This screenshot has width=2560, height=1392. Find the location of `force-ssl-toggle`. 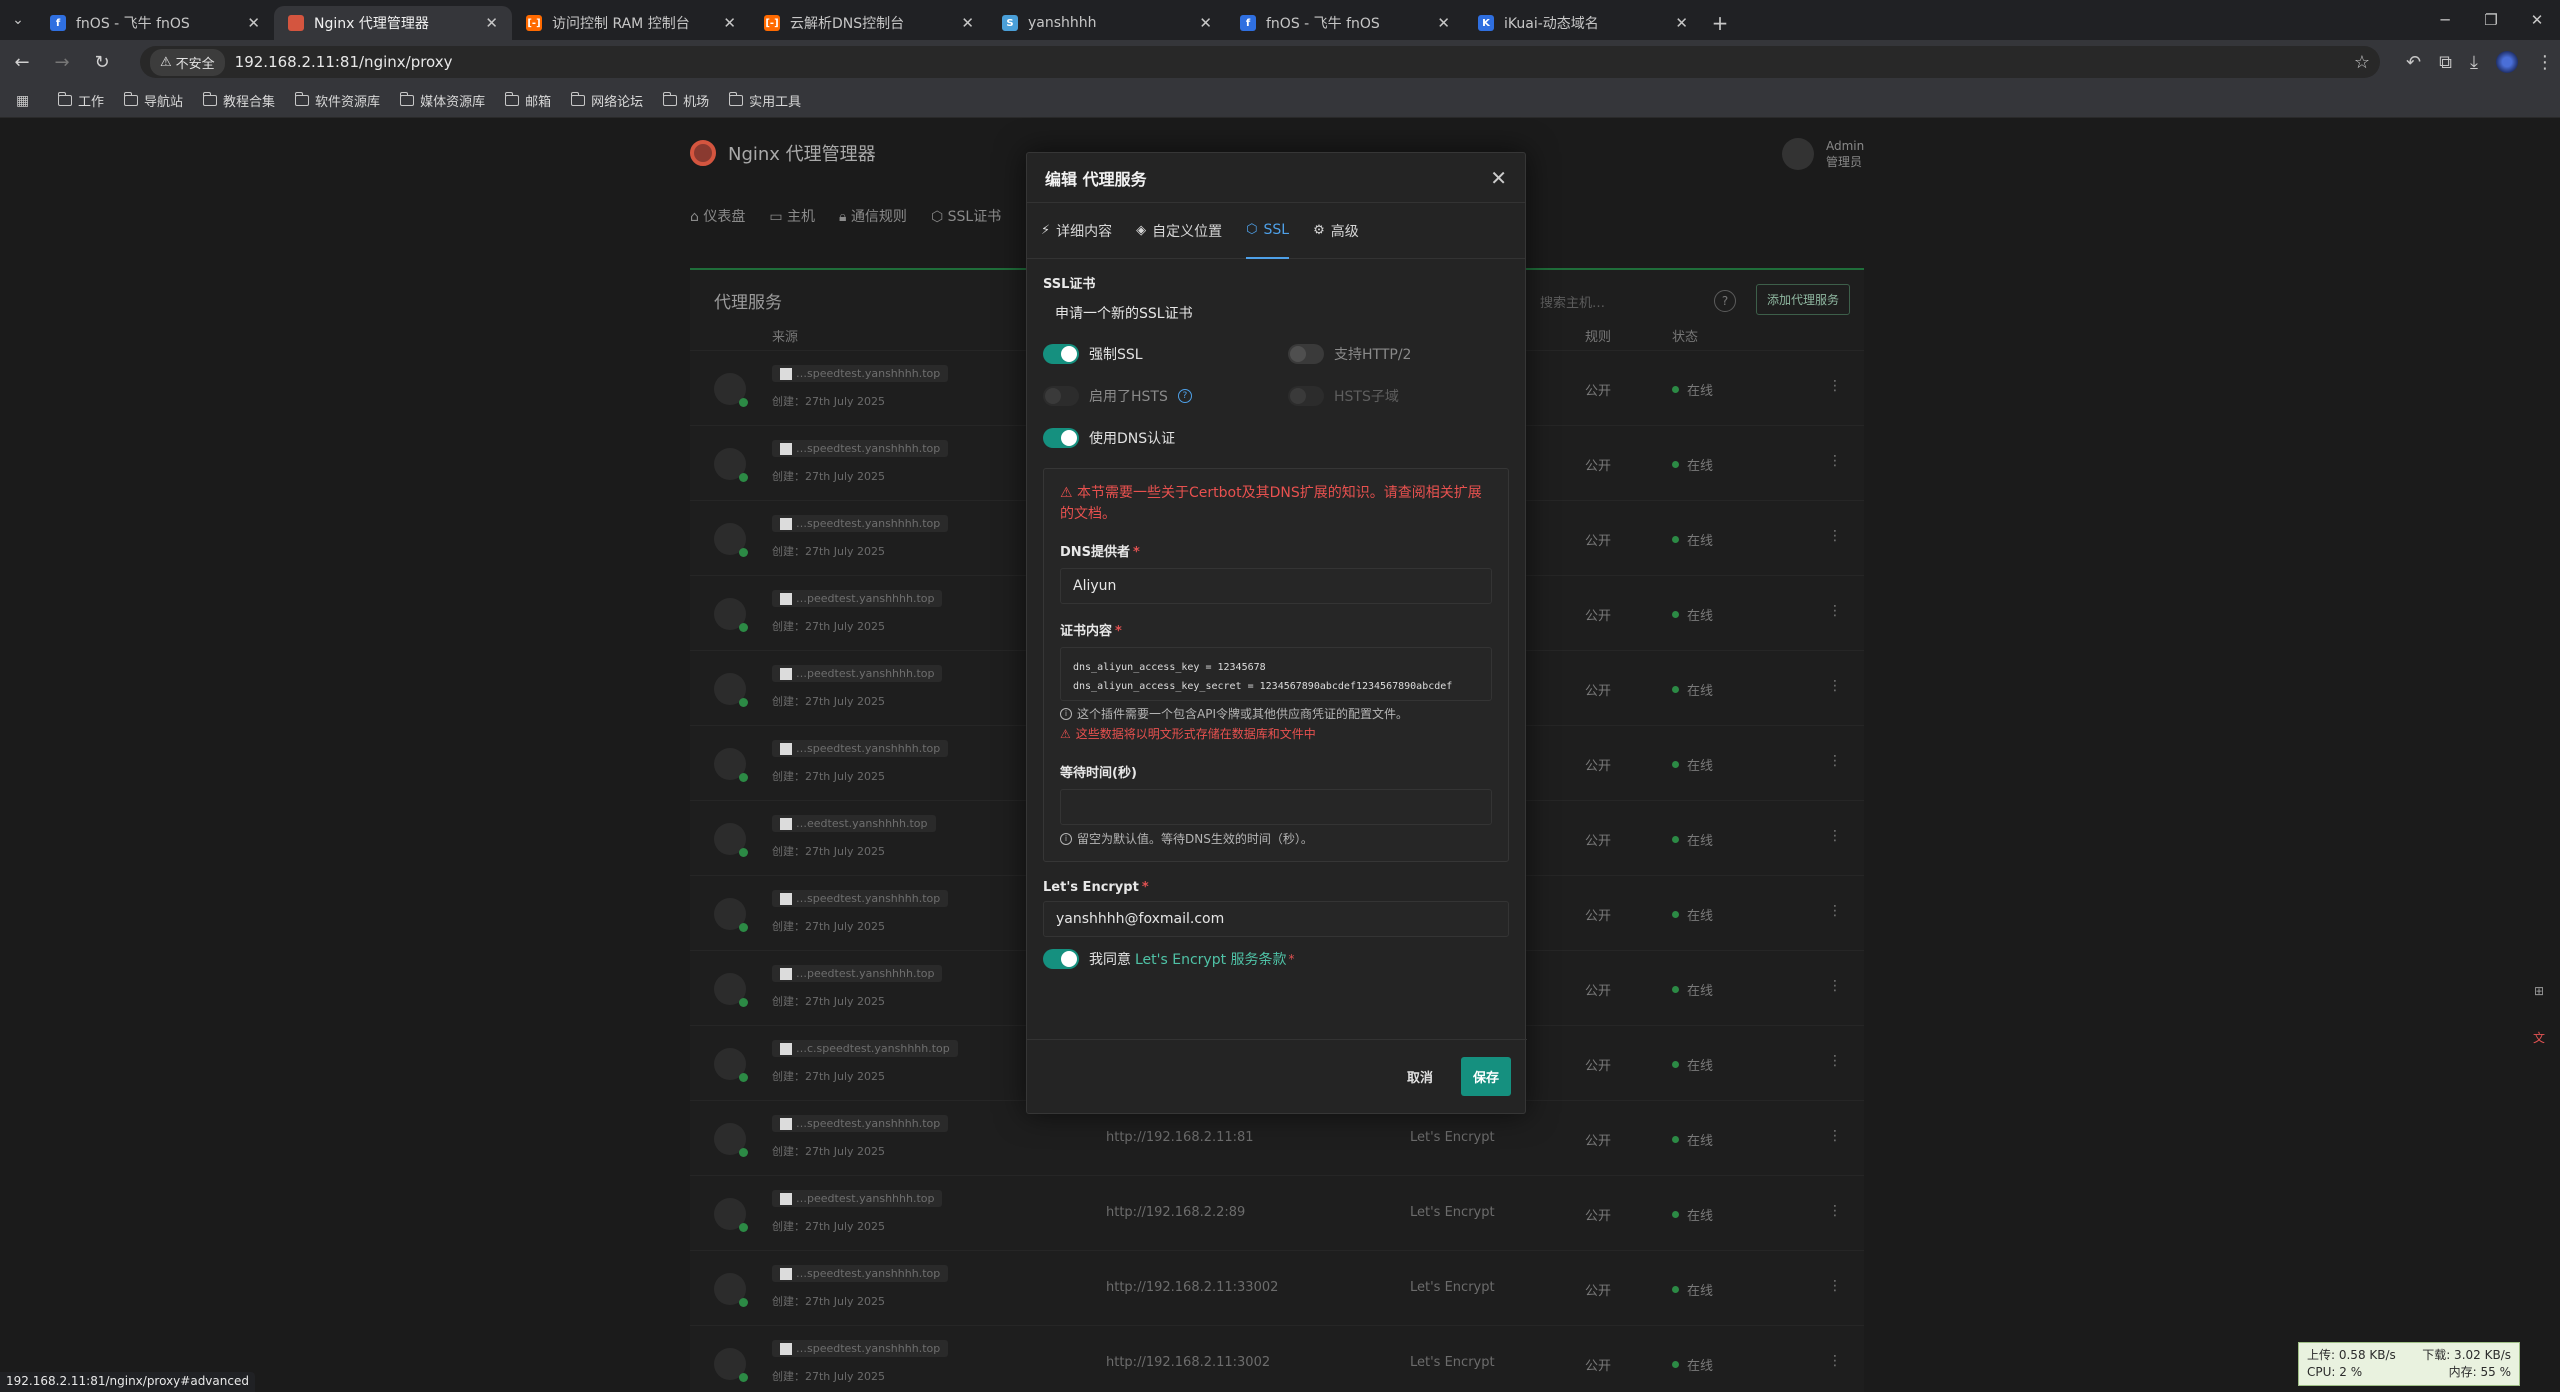

force-ssl-toggle is located at coordinates (1061, 354).